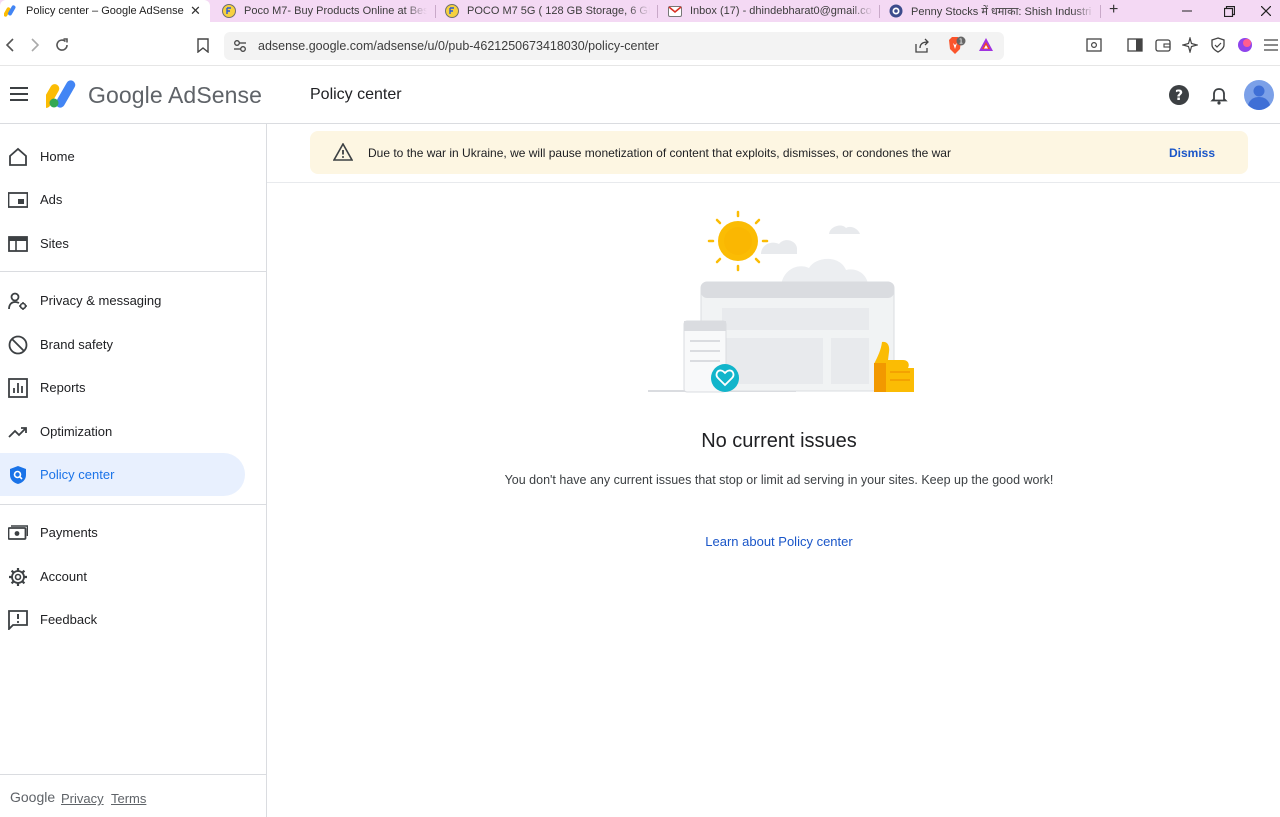  Describe the element at coordinates (122, 300) in the screenshot. I see `sidebar-item-privacy-messaging: Privacy & messaging` at that location.